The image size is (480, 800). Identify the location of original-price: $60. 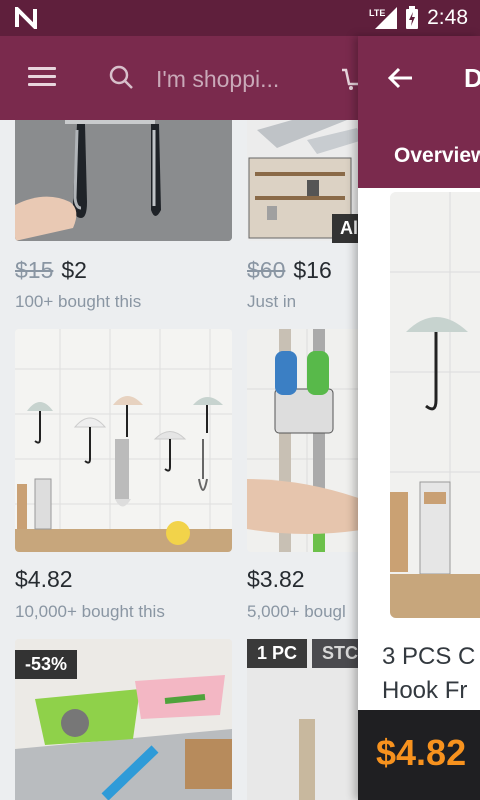
(266, 270).